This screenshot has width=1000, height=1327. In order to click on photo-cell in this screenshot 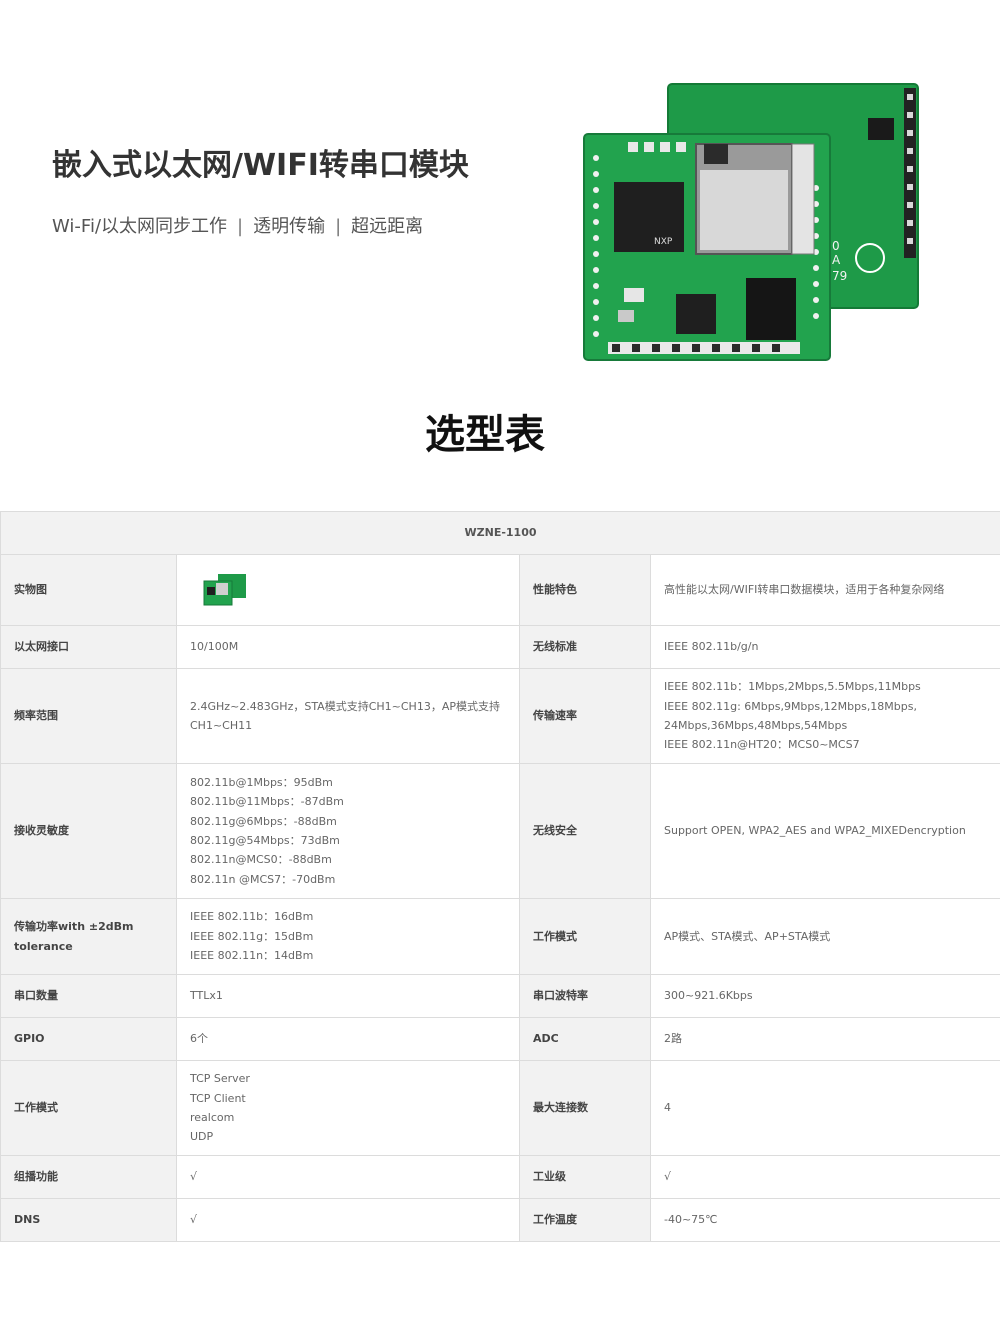, I will do `click(348, 590)`.